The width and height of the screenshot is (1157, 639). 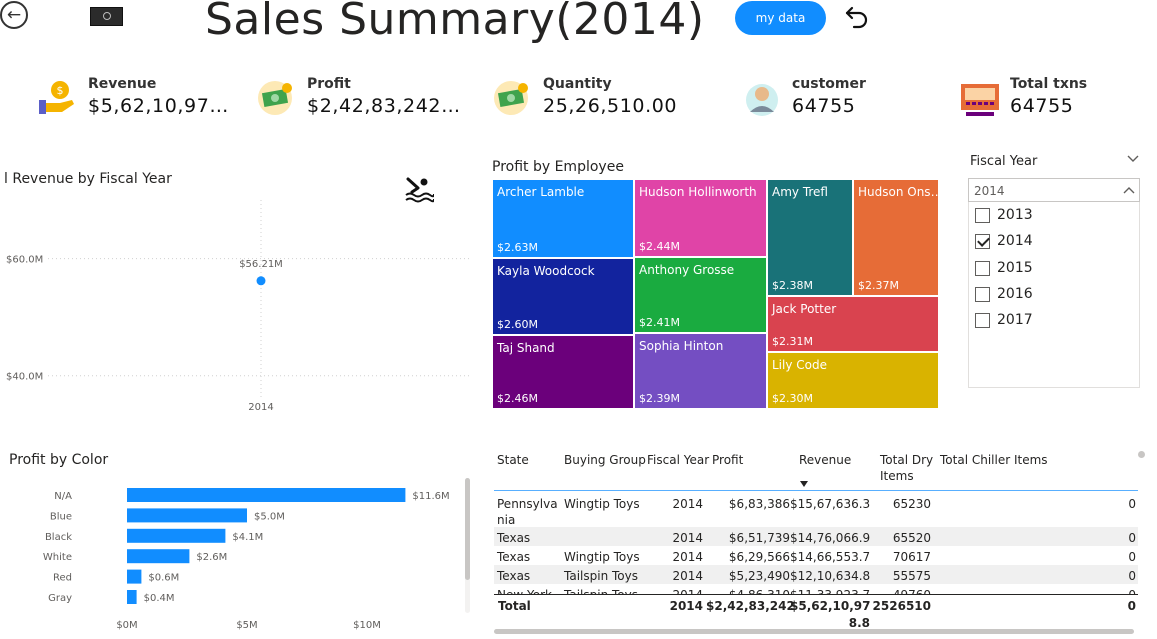 What do you see at coordinates (563, 218) in the screenshot?
I see `treemap-tile: Archer Lamble $2.63M` at bounding box center [563, 218].